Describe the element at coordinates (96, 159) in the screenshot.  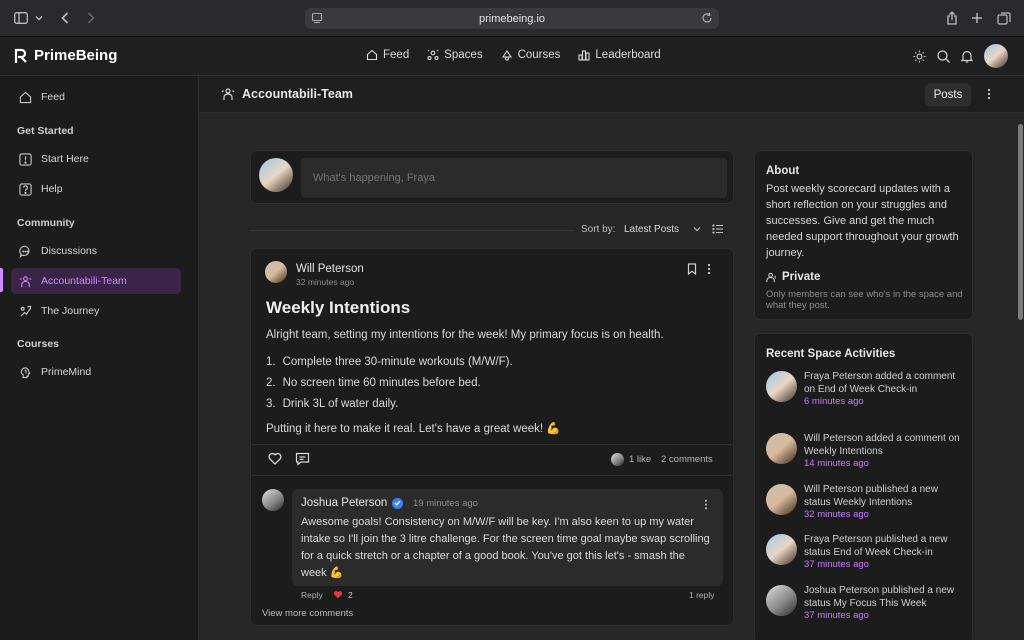
I see `sidebar-item-start-here: Start Here` at that location.